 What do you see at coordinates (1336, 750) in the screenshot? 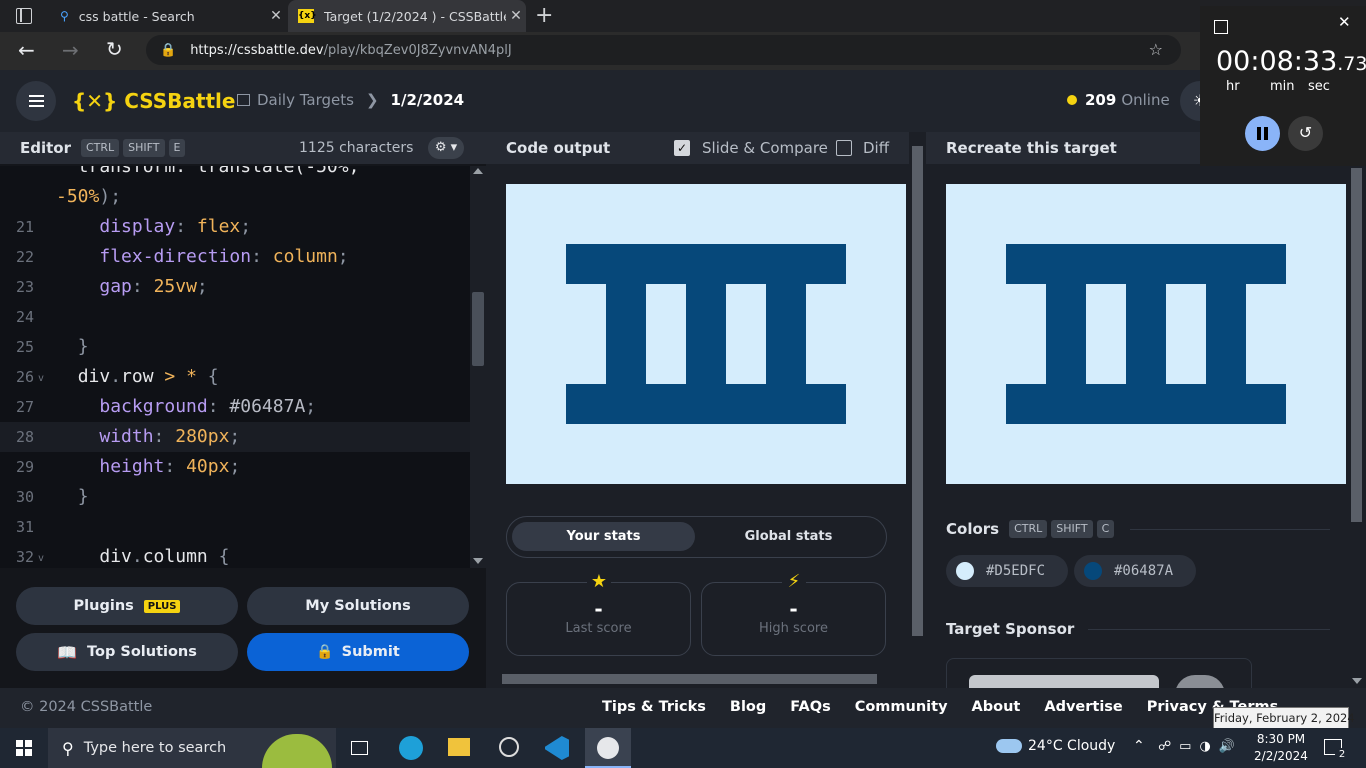
I see `notification-icon: 2` at bounding box center [1336, 750].